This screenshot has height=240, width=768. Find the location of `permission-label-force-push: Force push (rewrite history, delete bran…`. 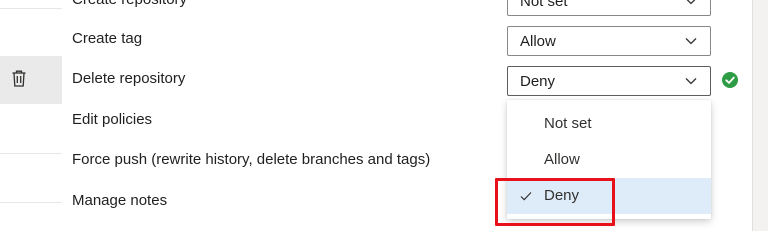

permission-label-force-push: Force push (rewrite history, delete bran… is located at coordinates (251, 159).